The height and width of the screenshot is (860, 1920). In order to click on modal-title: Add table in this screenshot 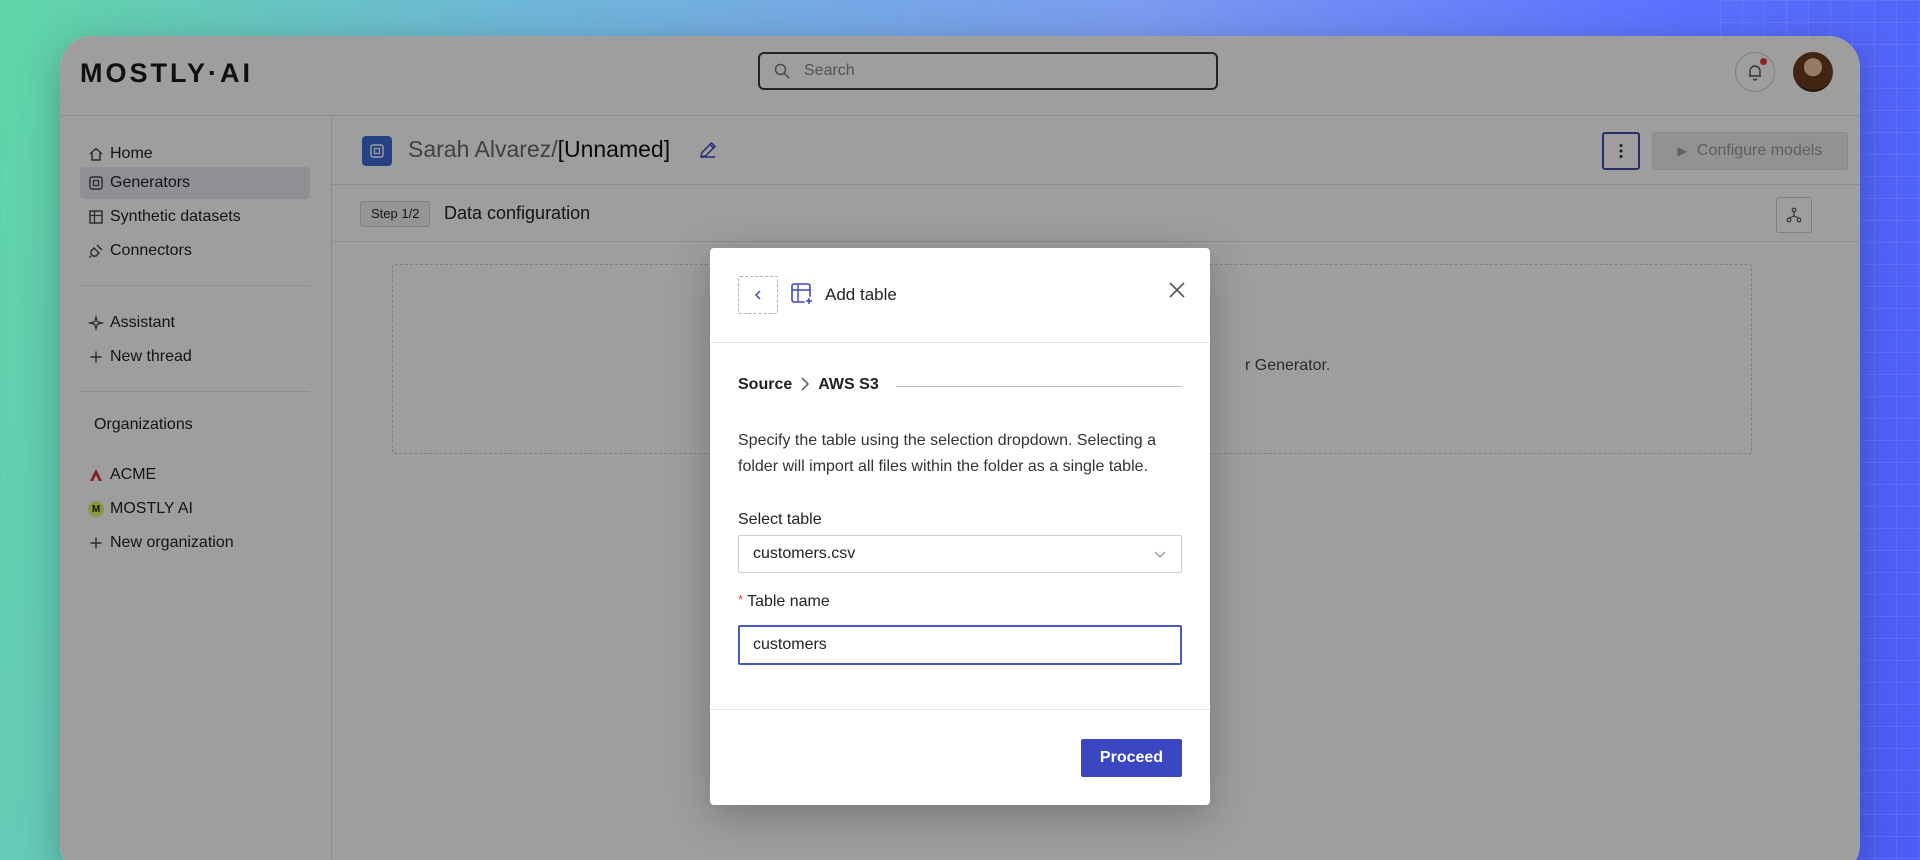, I will do `click(861, 294)`.